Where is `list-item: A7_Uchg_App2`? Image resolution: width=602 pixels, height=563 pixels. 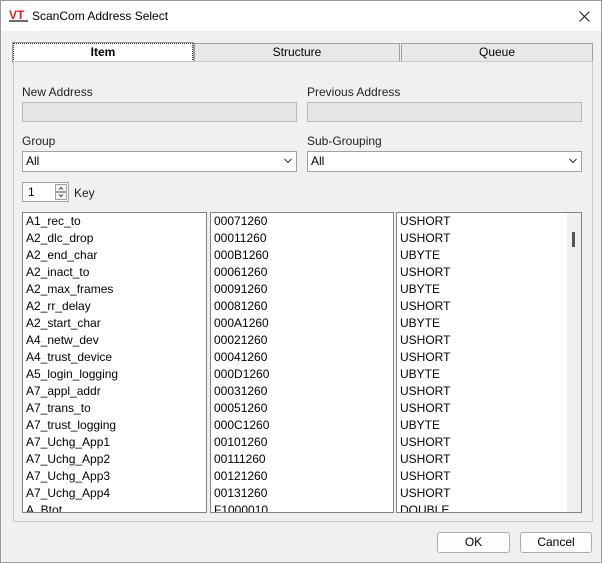 list-item: A7_Uchg_App2 is located at coordinates (114, 459).